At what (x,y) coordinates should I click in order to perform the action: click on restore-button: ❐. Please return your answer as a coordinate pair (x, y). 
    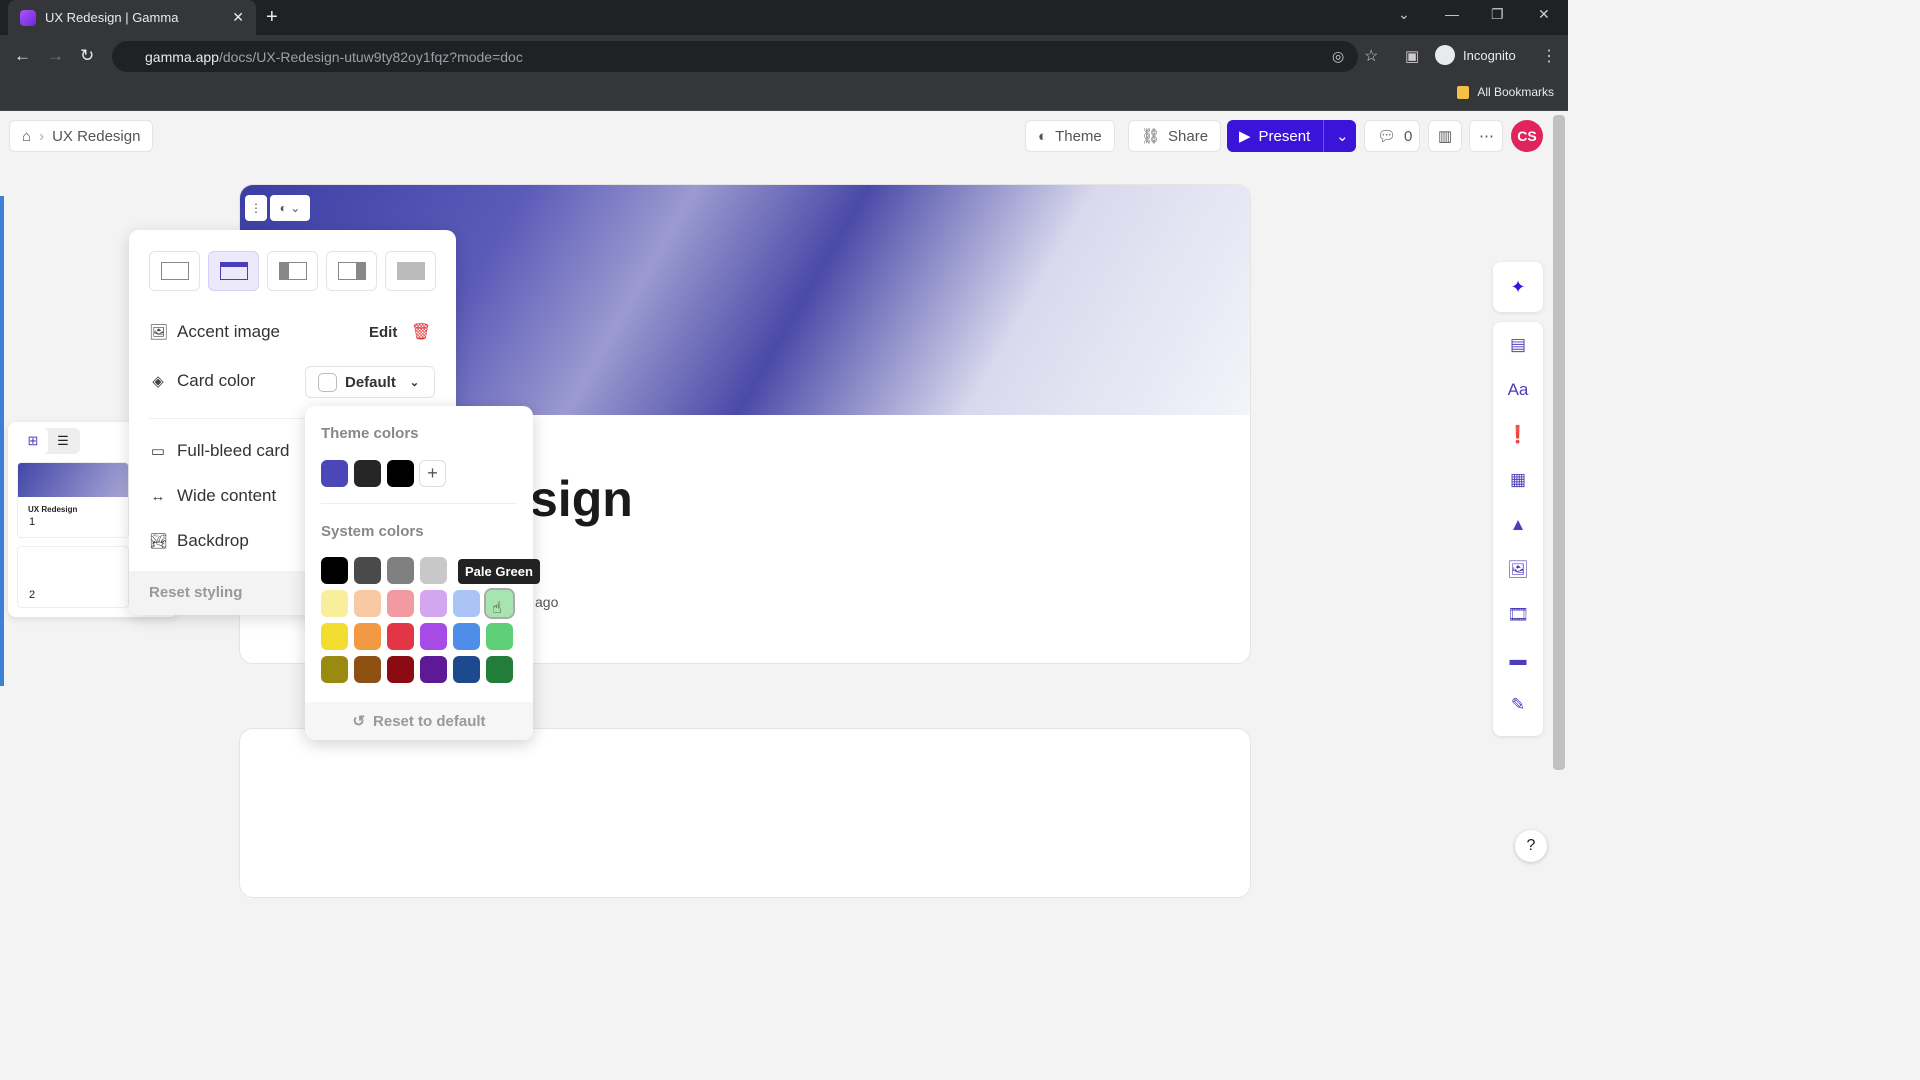
    Looking at the image, I should click on (1497, 14).